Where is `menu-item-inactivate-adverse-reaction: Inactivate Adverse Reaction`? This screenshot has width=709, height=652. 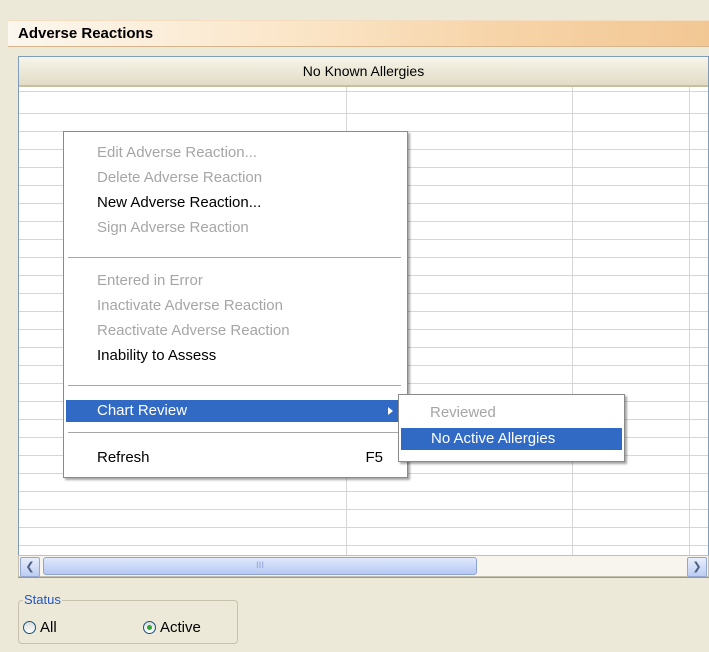 menu-item-inactivate-adverse-reaction: Inactivate Adverse Reaction is located at coordinates (235, 306).